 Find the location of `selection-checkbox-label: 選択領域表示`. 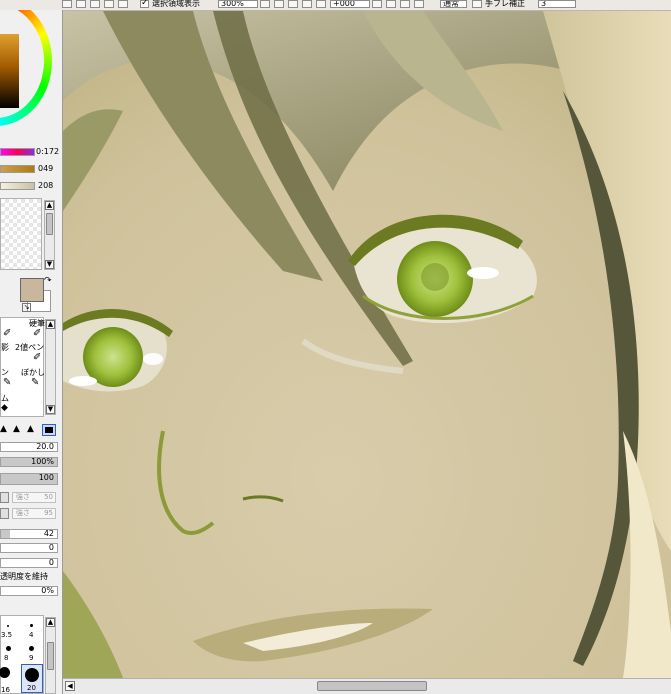

selection-checkbox-label: 選択領域表示 is located at coordinates (176, 4).